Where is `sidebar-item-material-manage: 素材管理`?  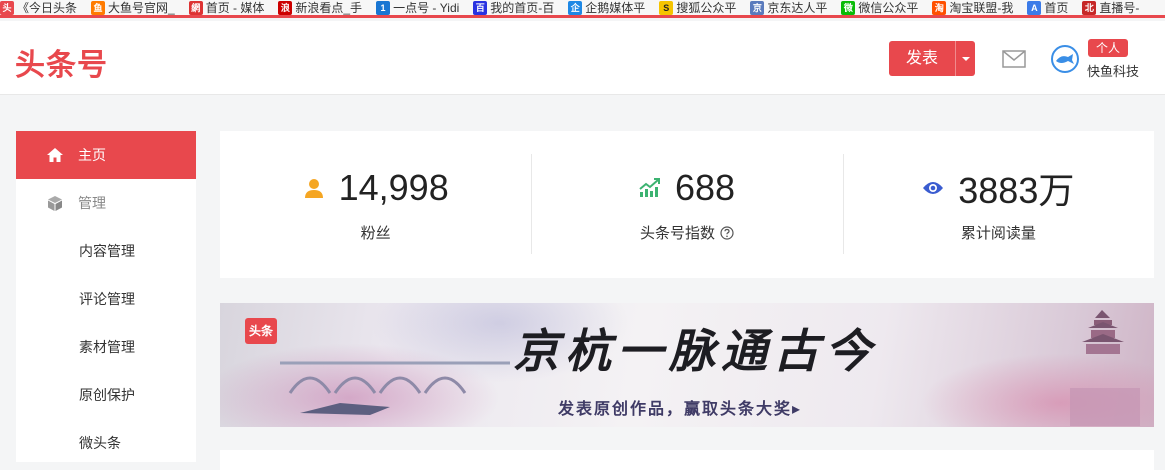 sidebar-item-material-manage: 素材管理 is located at coordinates (106, 347).